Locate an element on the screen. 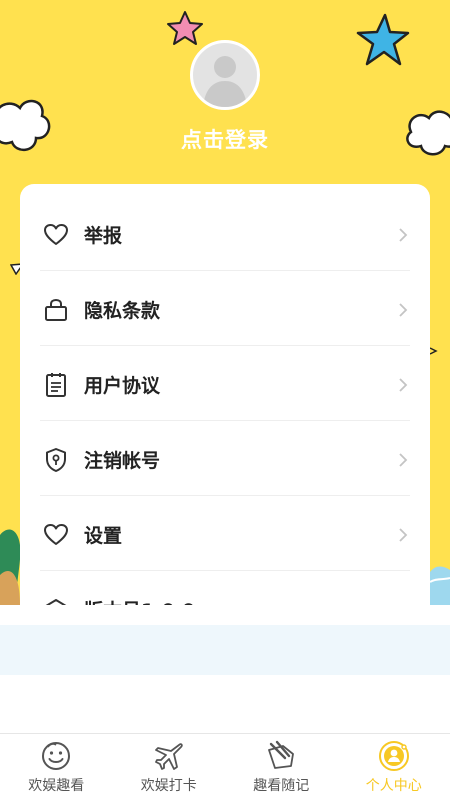 The width and height of the screenshot is (450, 801). foliage-decoration-left is located at coordinates (11, 560).